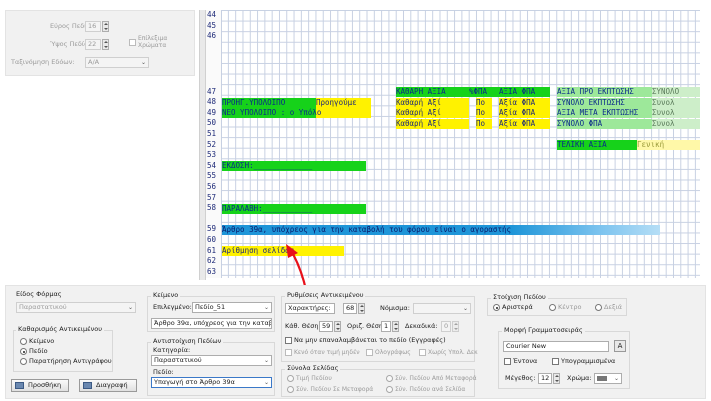 The width and height of the screenshot is (711, 401). I want to click on row-number: 56, so click(213, 187).